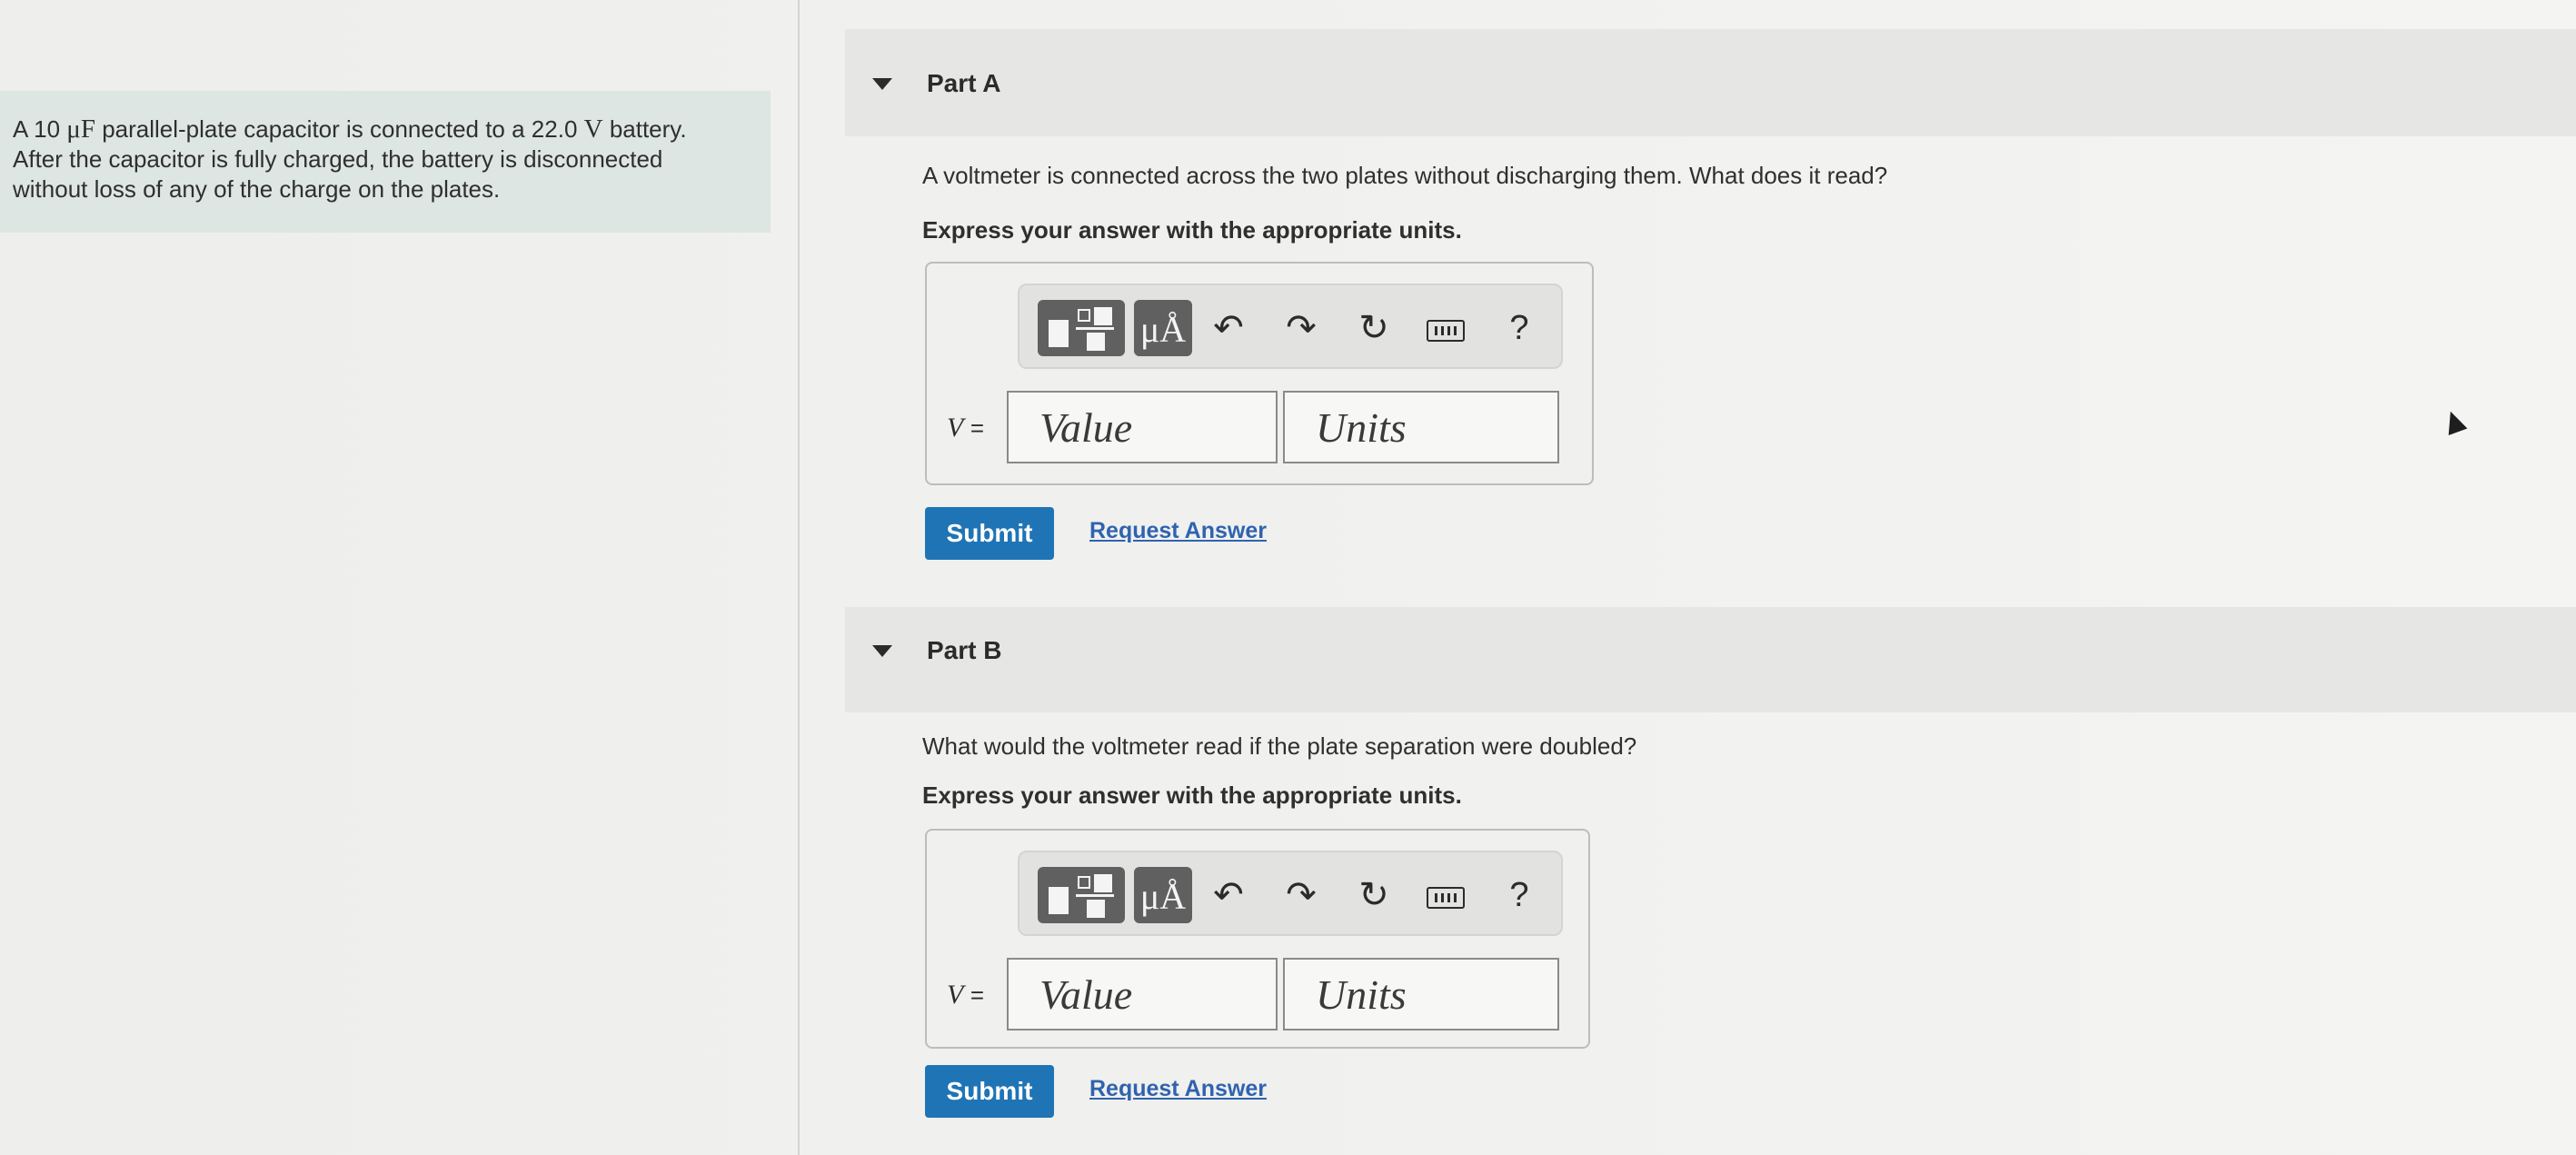 The width and height of the screenshot is (2576, 1155). Describe the element at coordinates (1711, 659) in the screenshot. I see `part-b-header: Part B` at that location.